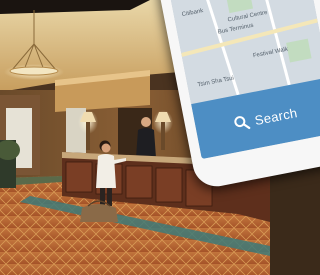 The width and height of the screenshot is (320, 275). Describe the element at coordinates (276, 116) in the screenshot. I see `search-label: Search` at that location.